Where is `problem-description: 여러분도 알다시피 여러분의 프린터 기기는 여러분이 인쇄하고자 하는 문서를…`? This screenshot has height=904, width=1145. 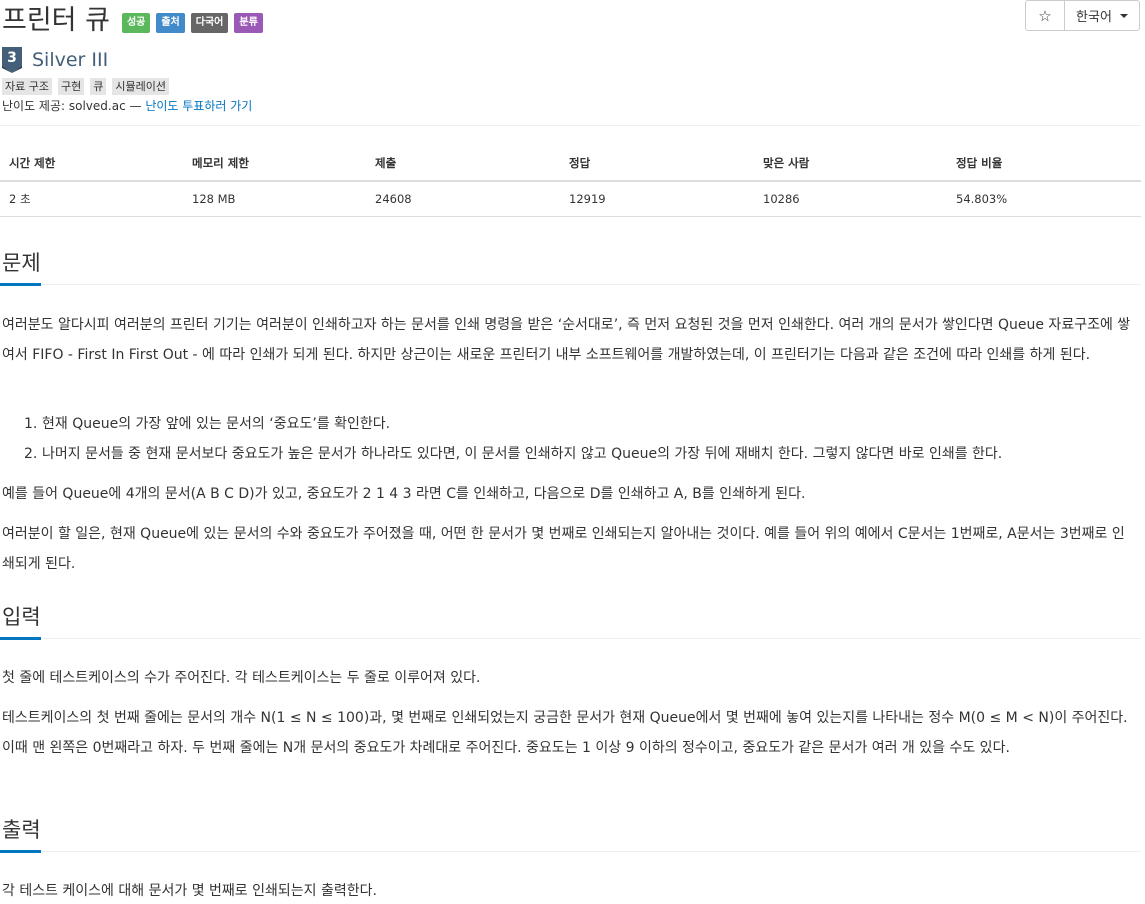
problem-description: 여러분도 알다시피 여러분의 프린터 기기는 여러분이 인쇄하고자 하는 문서를… is located at coordinates (566, 340).